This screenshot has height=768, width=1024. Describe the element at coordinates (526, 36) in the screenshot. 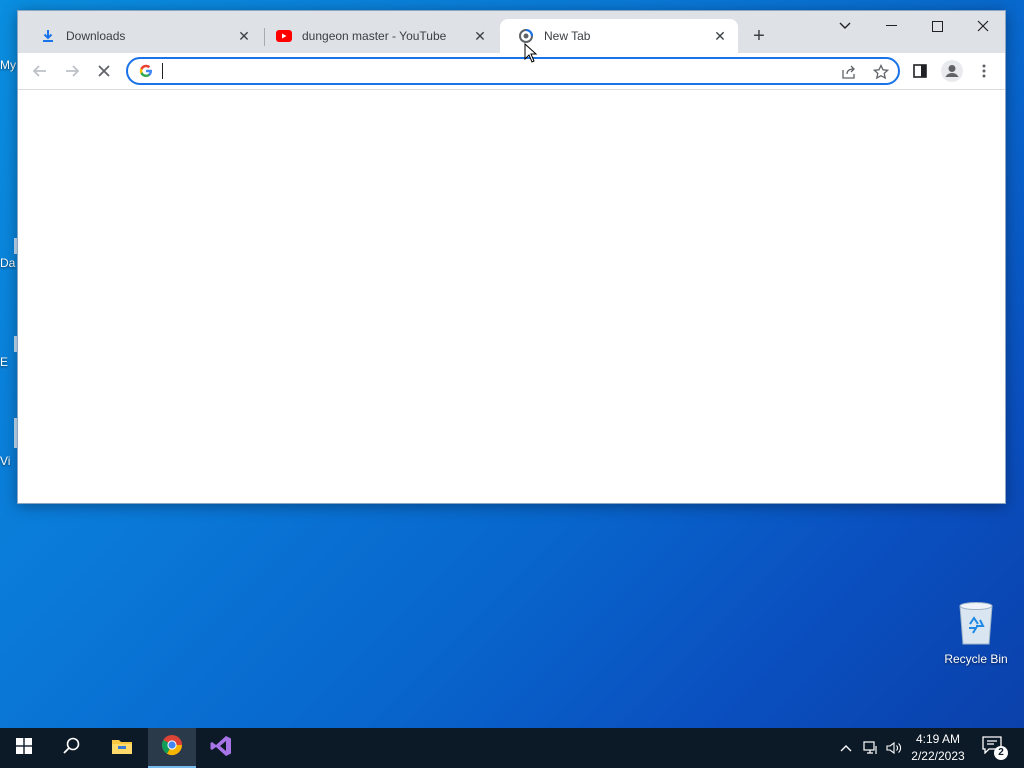

I see `chrome-loading-icon` at that location.